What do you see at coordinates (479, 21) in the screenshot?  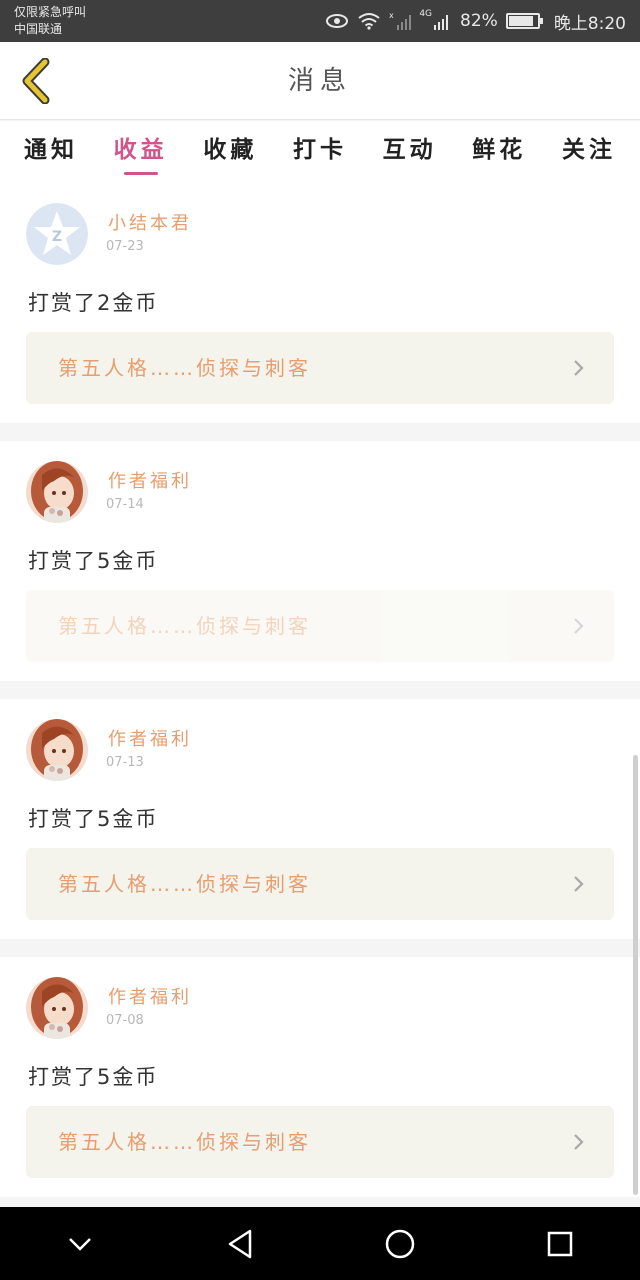 I see `battery-percent: 82%` at bounding box center [479, 21].